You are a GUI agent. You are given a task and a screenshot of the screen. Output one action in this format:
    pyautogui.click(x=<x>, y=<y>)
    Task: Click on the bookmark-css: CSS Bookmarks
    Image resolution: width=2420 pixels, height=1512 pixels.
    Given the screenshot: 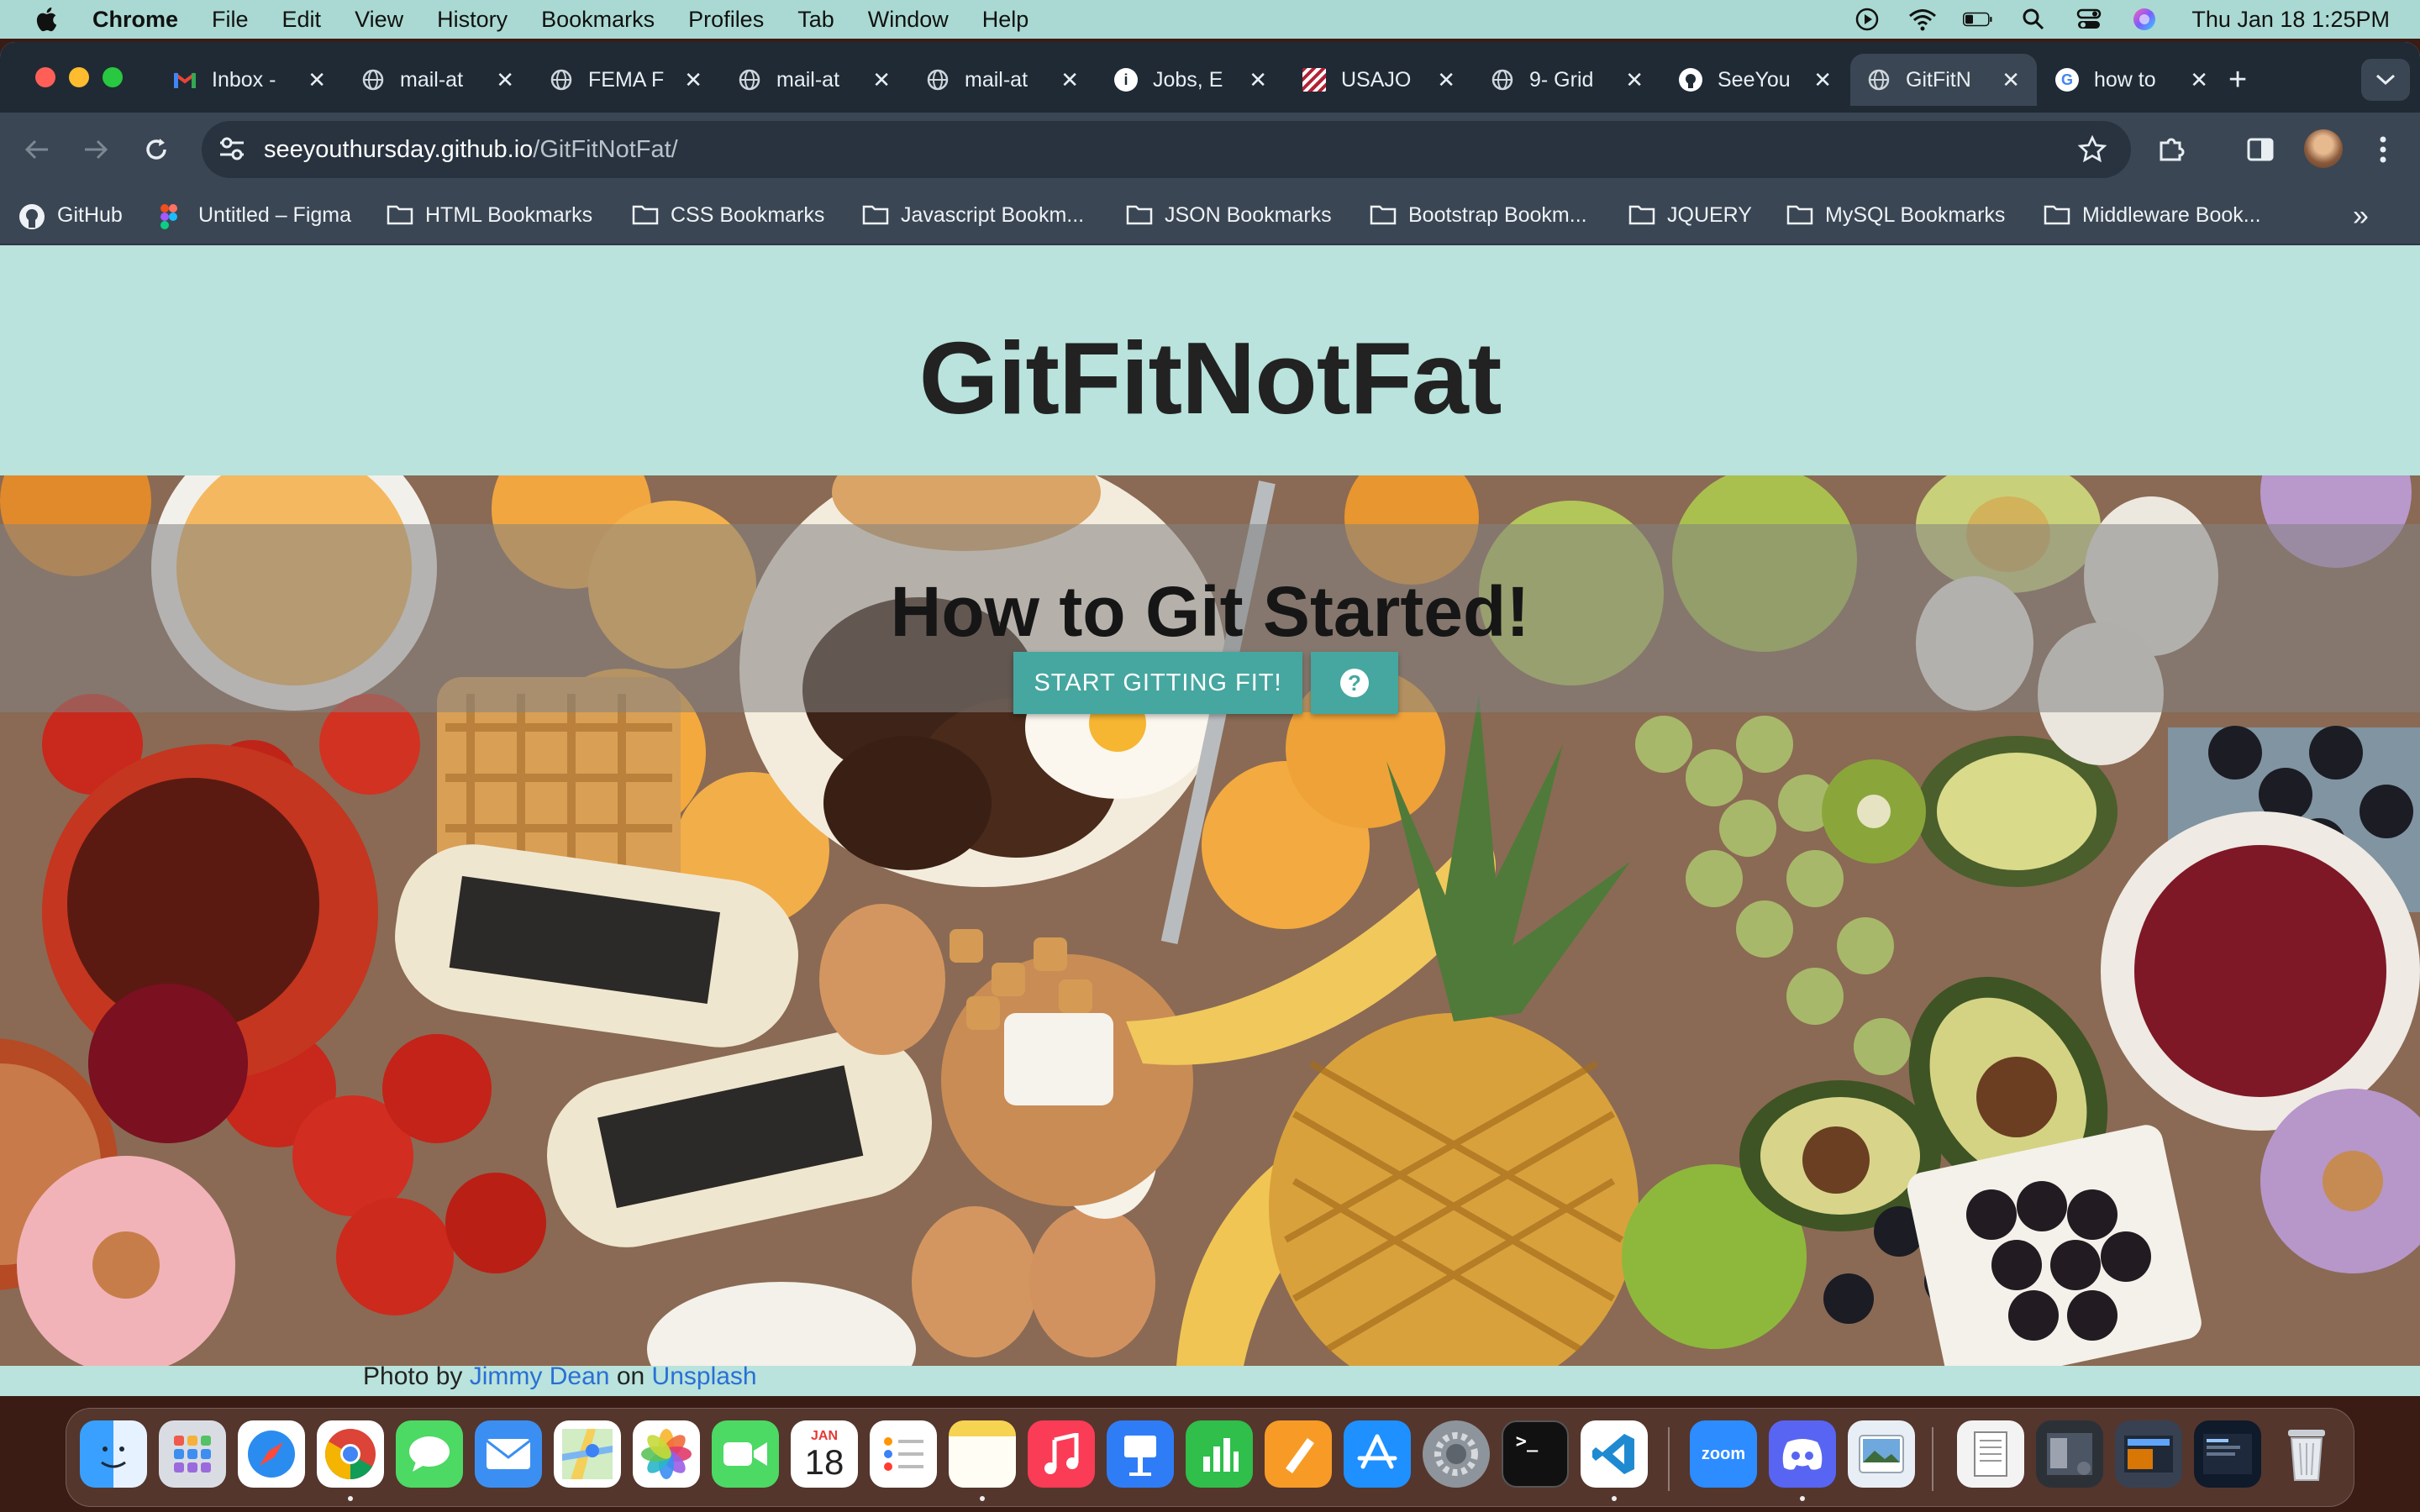 What is the action you would take?
    pyautogui.click(x=728, y=215)
    